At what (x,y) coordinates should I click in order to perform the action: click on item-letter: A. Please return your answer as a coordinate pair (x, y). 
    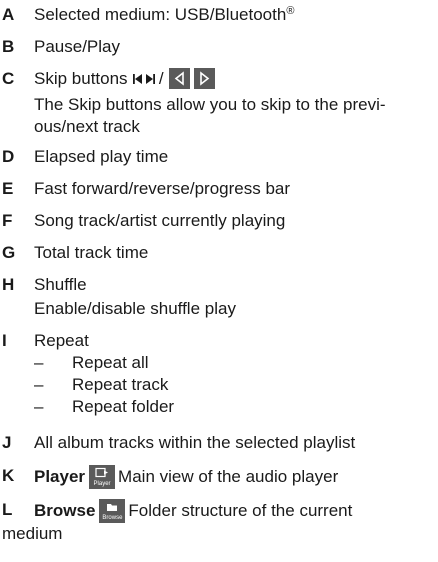
    Looking at the image, I should click on (8, 14).